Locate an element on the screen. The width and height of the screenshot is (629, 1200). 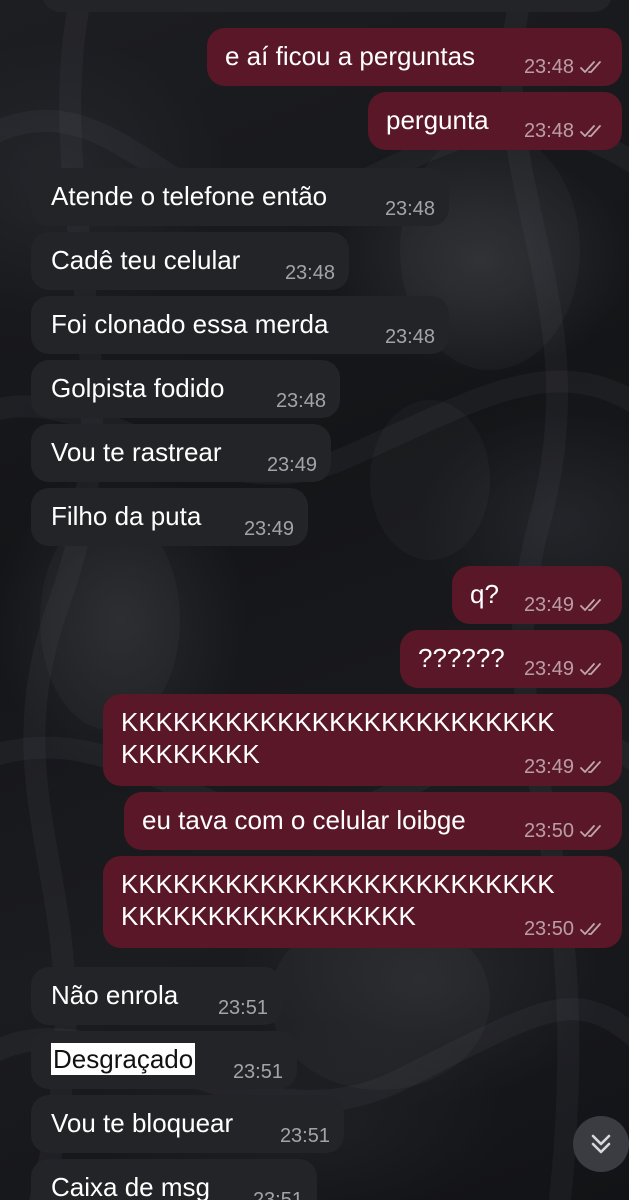
message-text: Caixa de msg is located at coordinates (130, 1186).